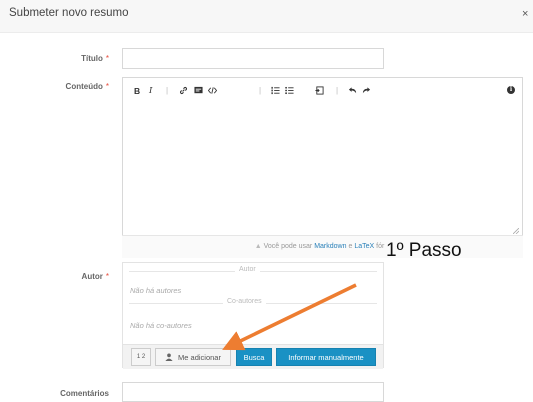  Describe the element at coordinates (366, 90) in the screenshot. I see `redo-icon` at that location.